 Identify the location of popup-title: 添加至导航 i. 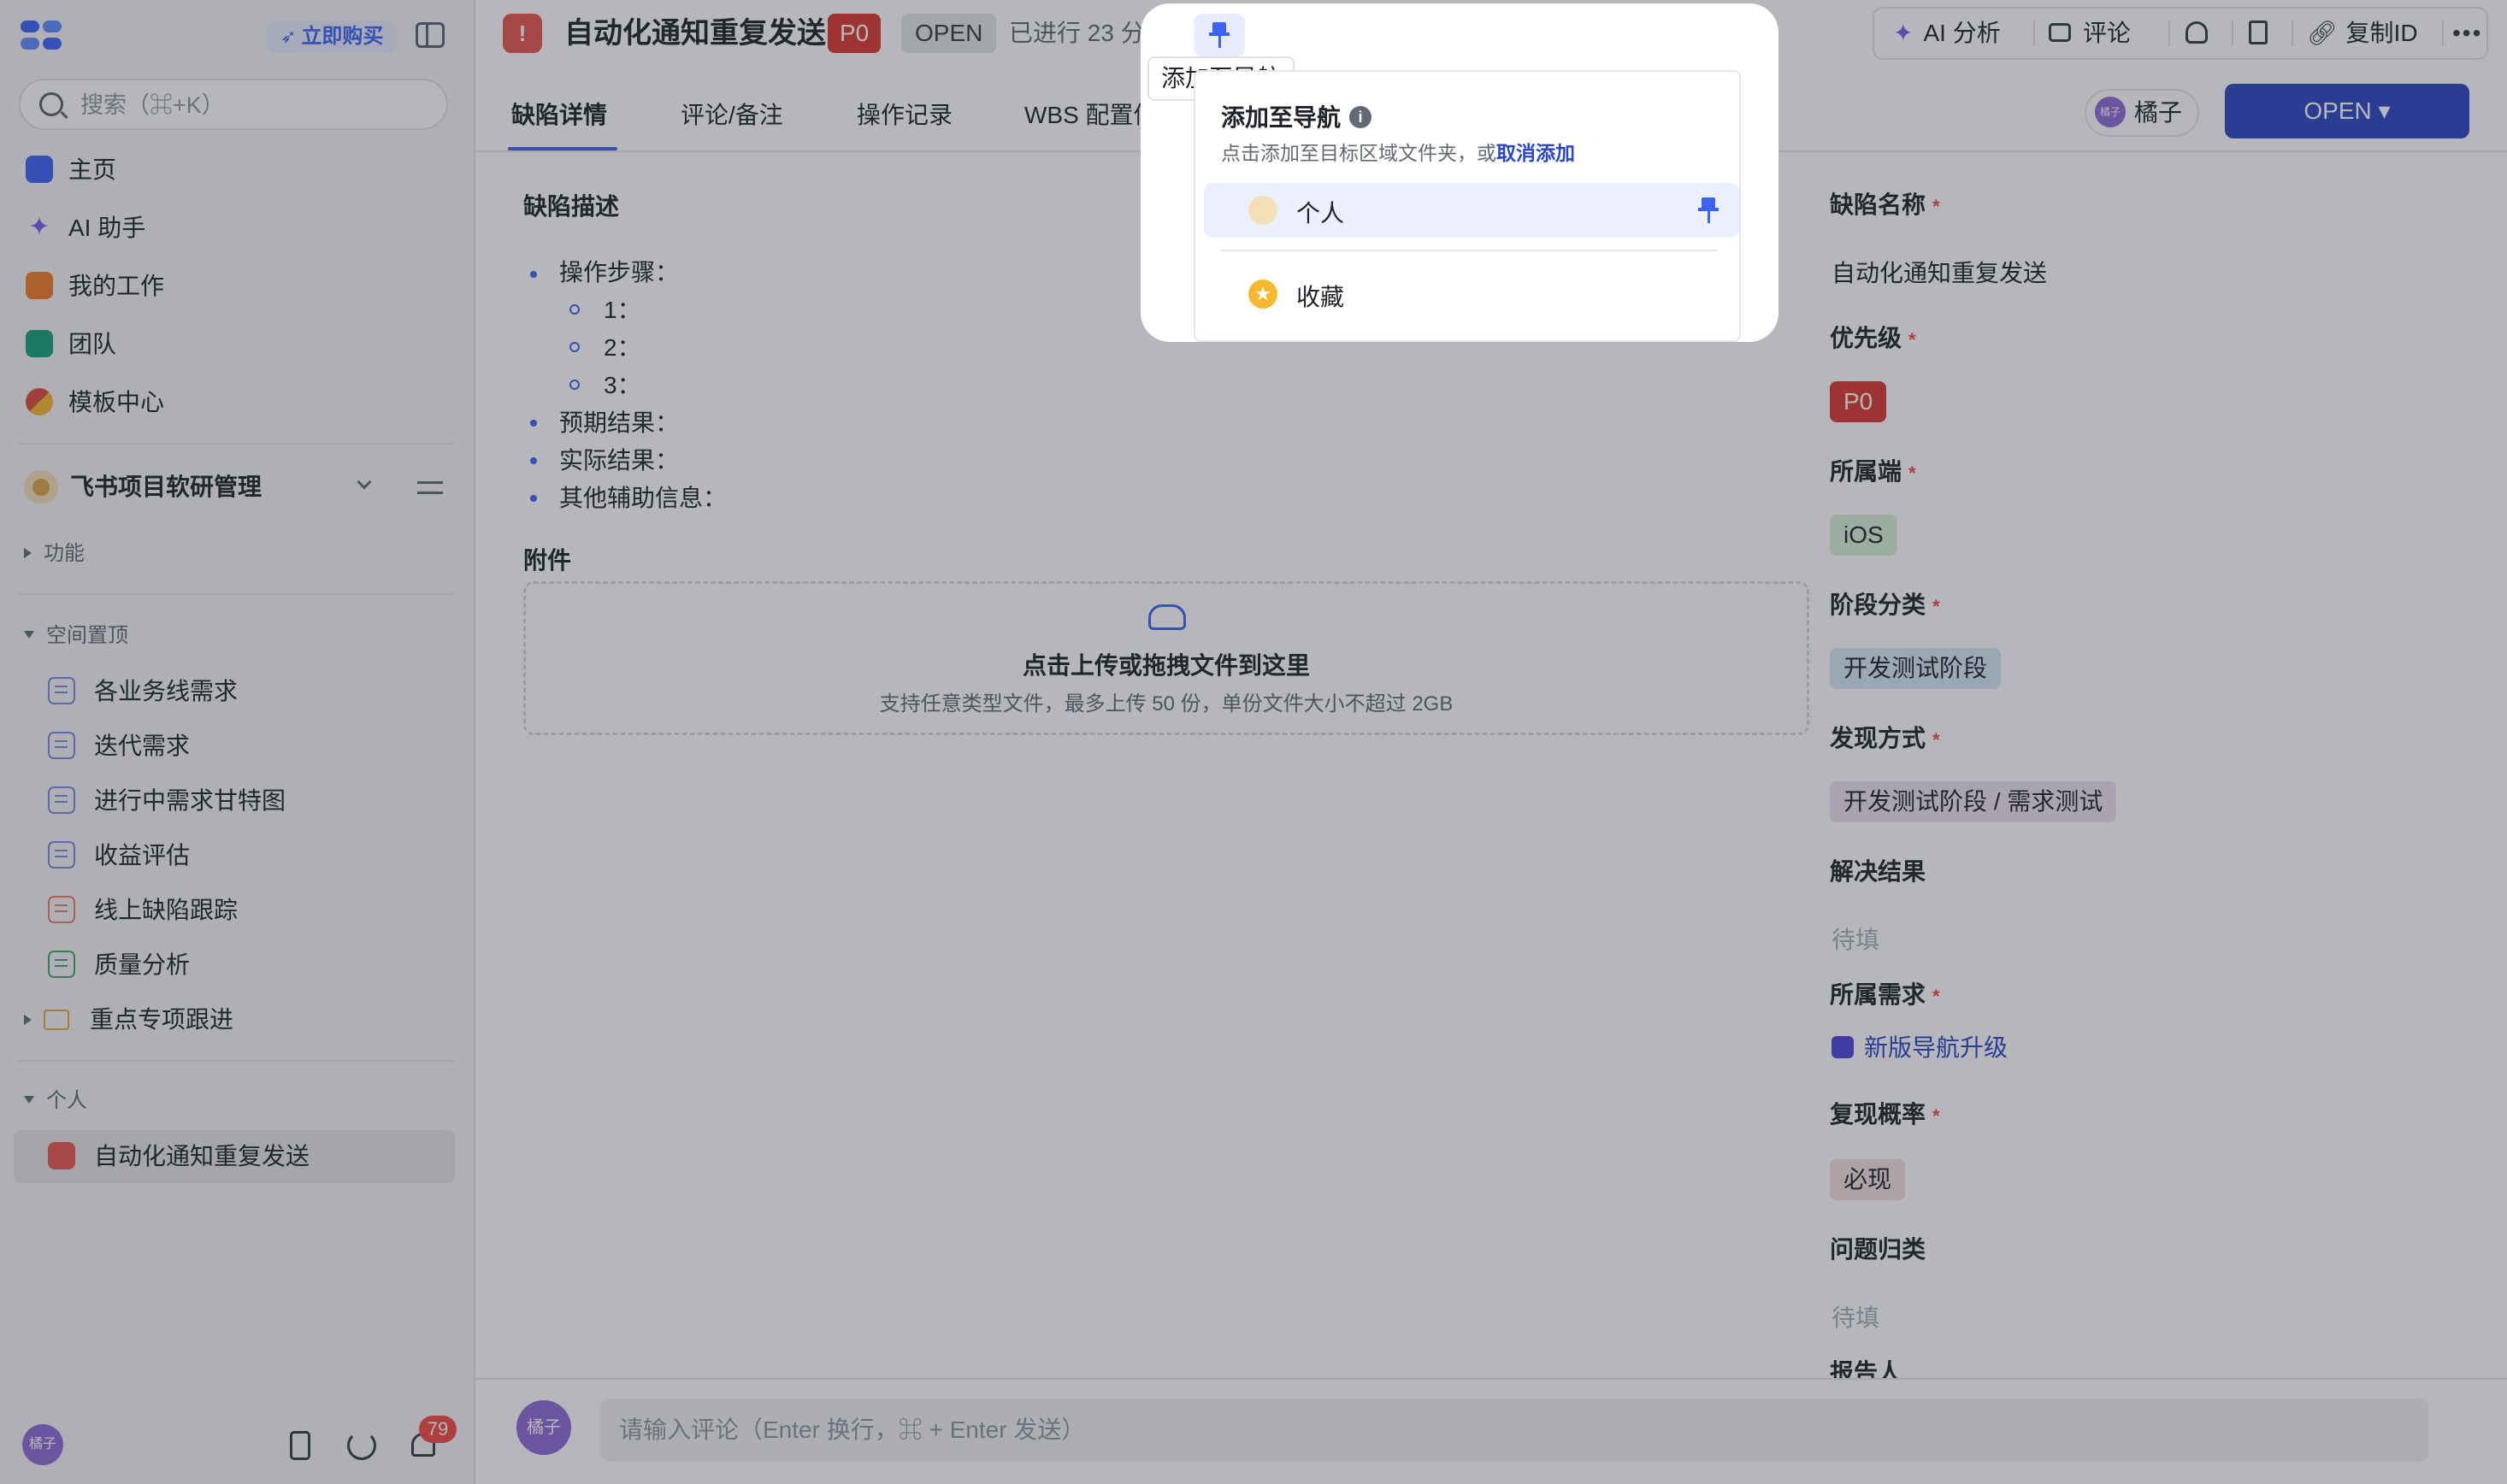
(1296, 116).